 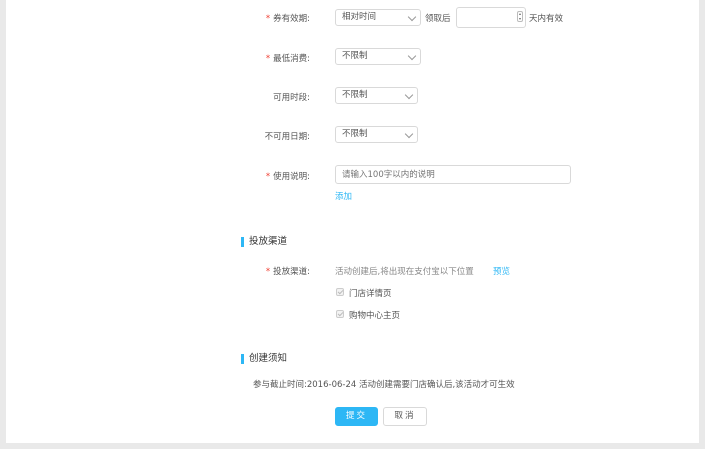 What do you see at coordinates (287, 177) in the screenshot?
I see `usage-note-label: * 使用说明:` at bounding box center [287, 177].